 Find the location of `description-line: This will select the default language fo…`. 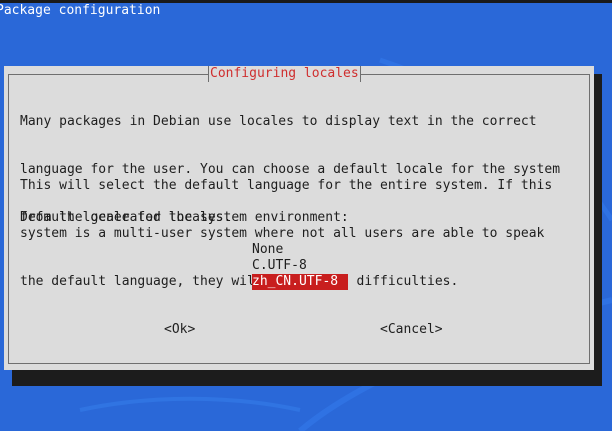

description-line: This will select the default language fo… is located at coordinates (286, 185).